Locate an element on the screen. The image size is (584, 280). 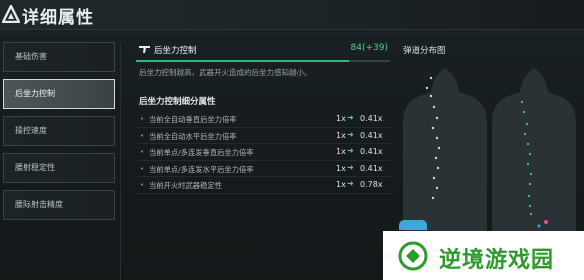
stat-progress-bar is located at coordinates (263, 61).